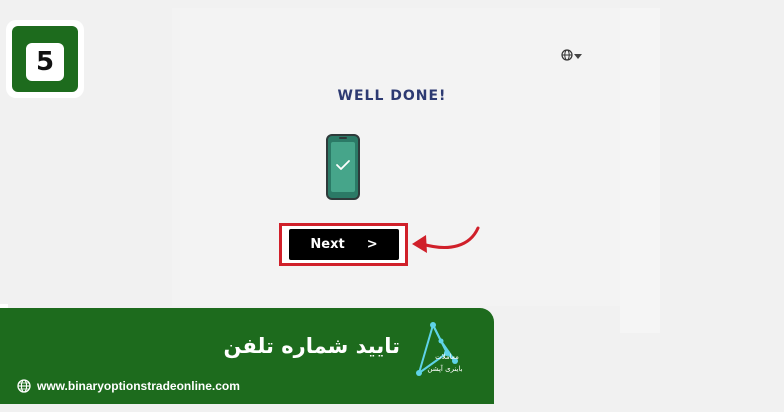  Describe the element at coordinates (372, 244) in the screenshot. I see `next-arrow-icon: >` at that location.